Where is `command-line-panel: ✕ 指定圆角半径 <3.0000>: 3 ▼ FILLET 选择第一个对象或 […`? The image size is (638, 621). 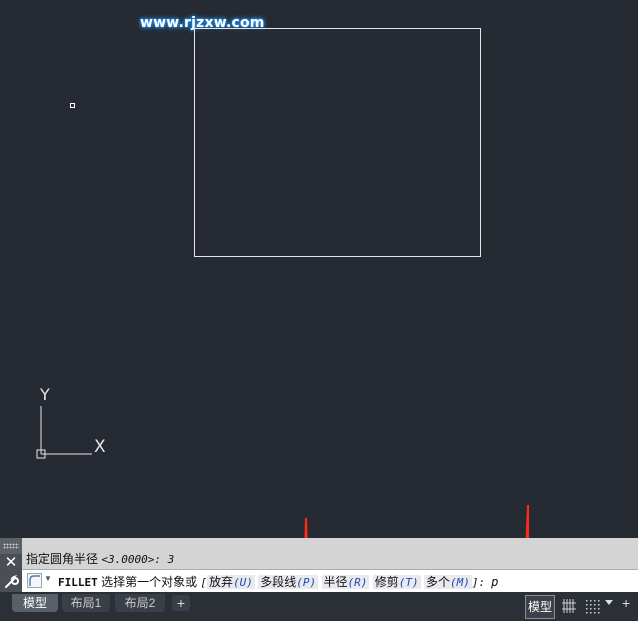 command-line-panel: ✕ 指定圆角半径 <3.0000>: 3 ▼ FILLET 选择第一个对象或 [… is located at coordinates (319, 565).